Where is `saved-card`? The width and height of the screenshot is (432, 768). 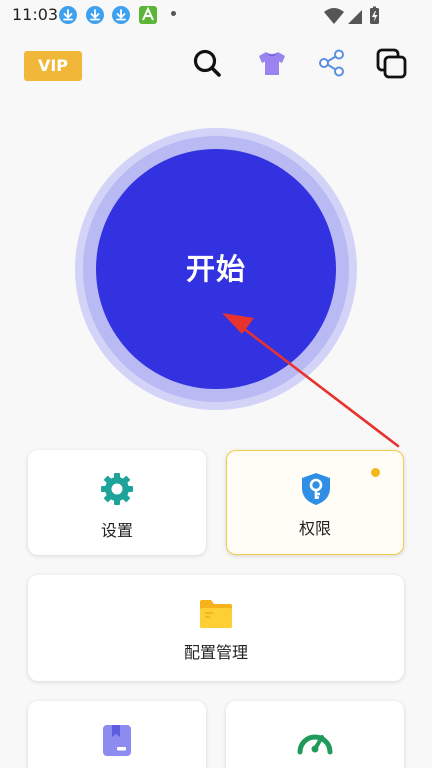
saved-card is located at coordinates (117, 734).